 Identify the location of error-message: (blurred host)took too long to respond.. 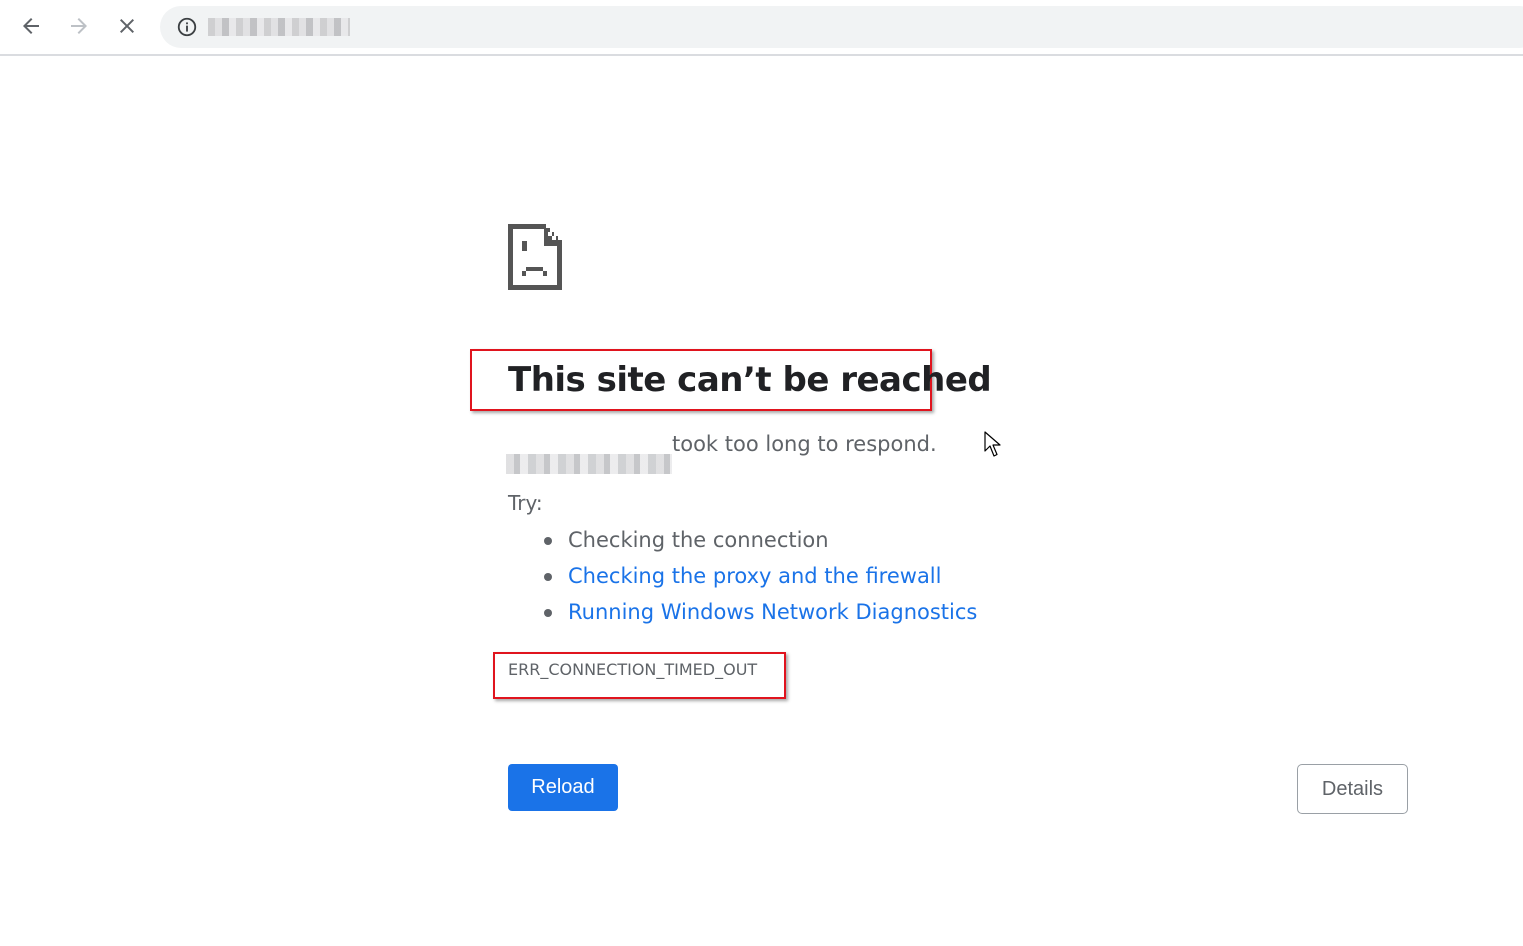
(721, 453).